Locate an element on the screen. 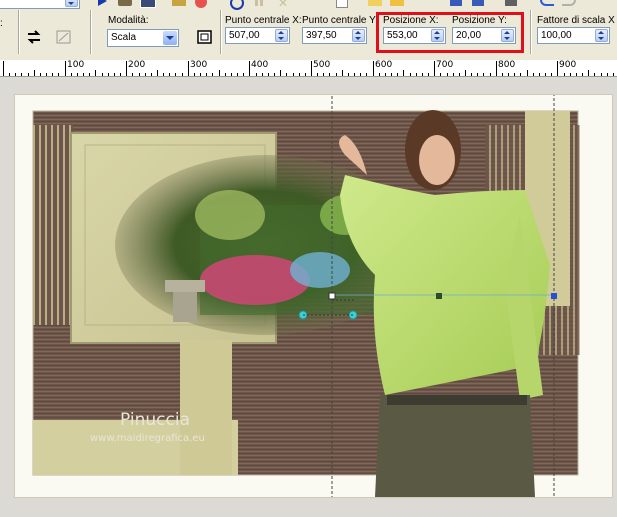  flip-icon is located at coordinates (34, 37).